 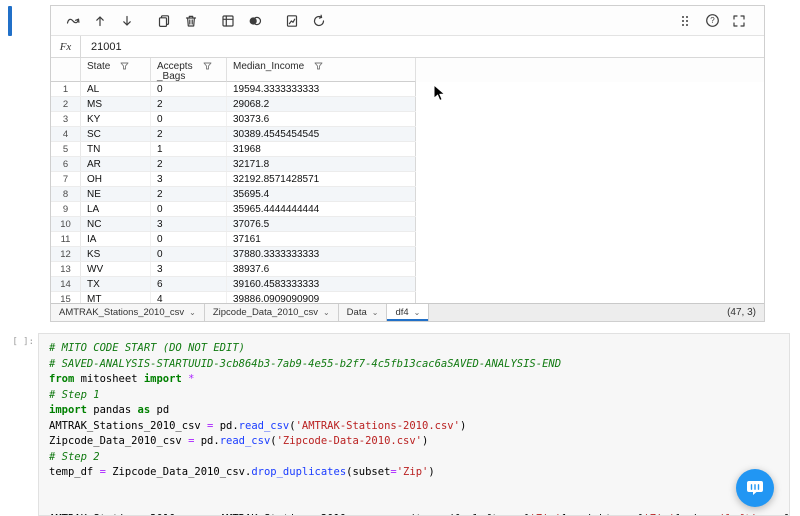 I want to click on cell: MS, so click(x=116, y=104).